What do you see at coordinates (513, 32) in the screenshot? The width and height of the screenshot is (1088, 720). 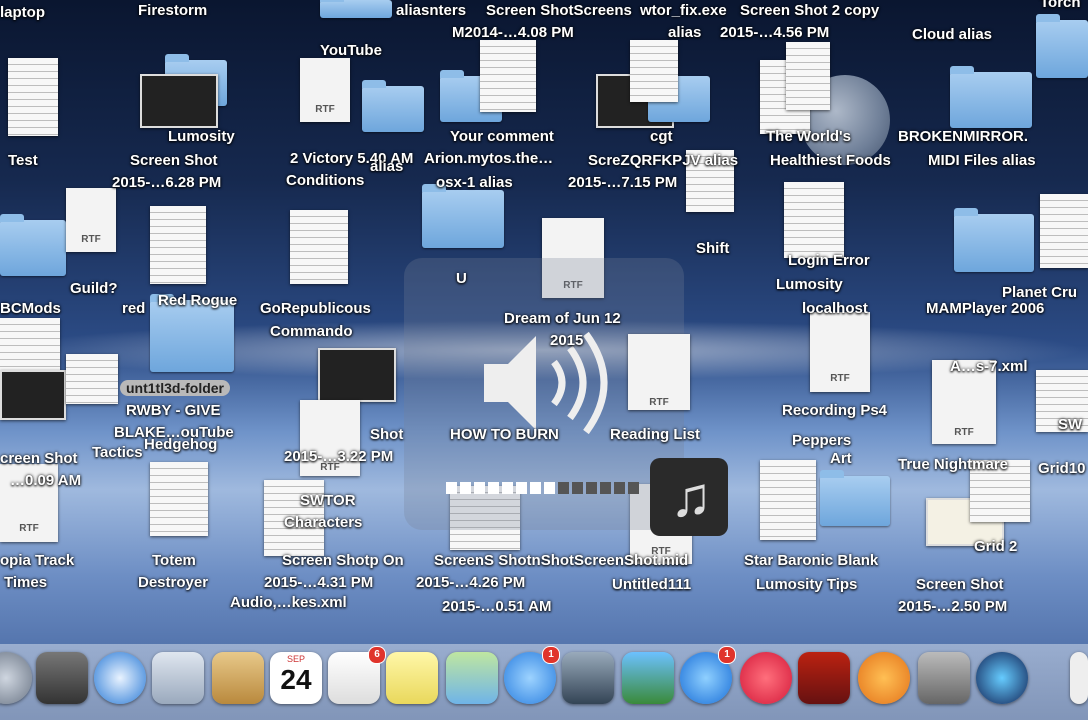 I see `icon-label: M2014-…4.08 PM` at bounding box center [513, 32].